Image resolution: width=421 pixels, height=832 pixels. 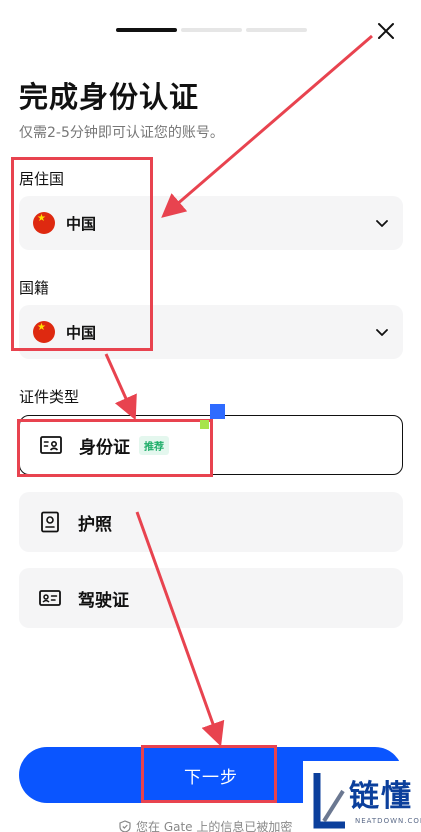 What do you see at coordinates (329, 801) in the screenshot?
I see `watermark-logo-icon` at bounding box center [329, 801].